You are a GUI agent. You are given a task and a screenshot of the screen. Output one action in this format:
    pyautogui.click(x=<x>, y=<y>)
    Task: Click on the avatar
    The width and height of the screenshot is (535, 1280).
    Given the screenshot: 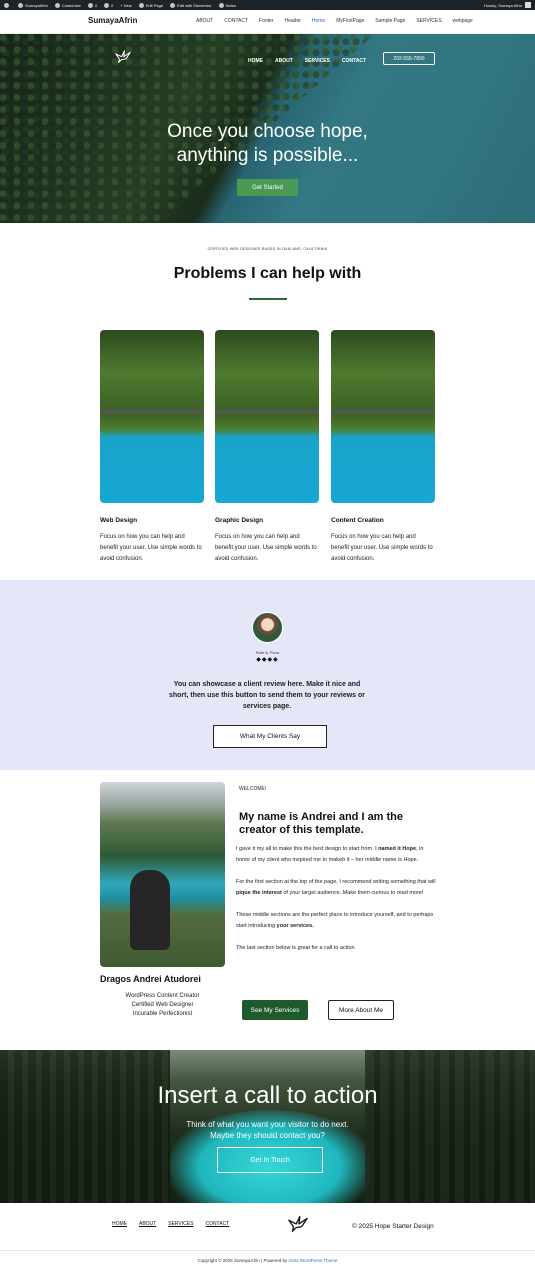 What is the action you would take?
    pyautogui.click(x=528, y=5)
    